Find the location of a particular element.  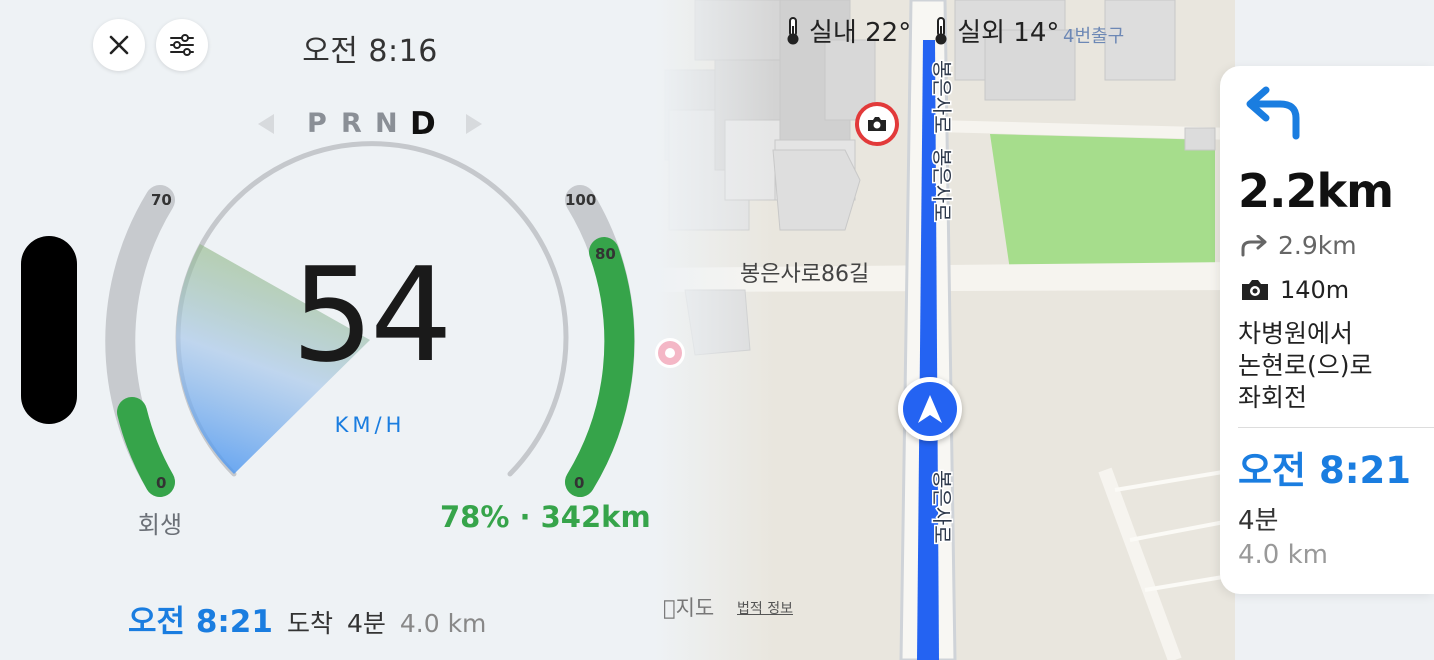

road-label-mid: 봉은사로 is located at coordinates (942, 185).